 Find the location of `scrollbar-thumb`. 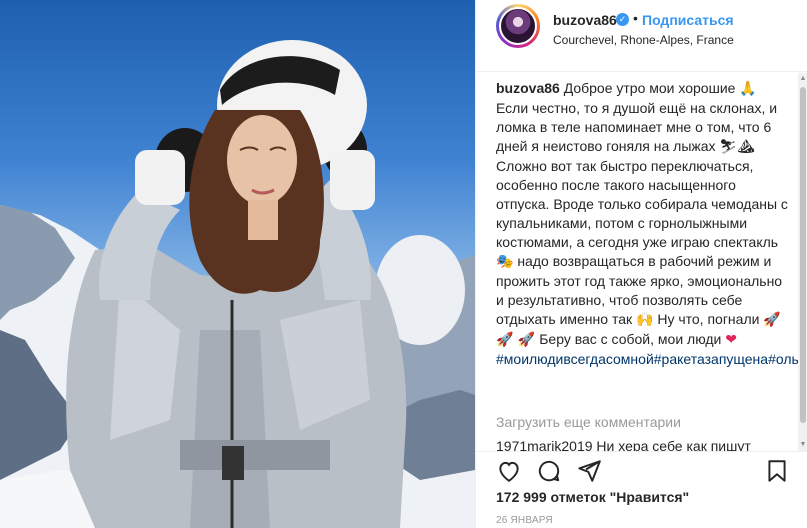

scrollbar-thumb is located at coordinates (803, 255).